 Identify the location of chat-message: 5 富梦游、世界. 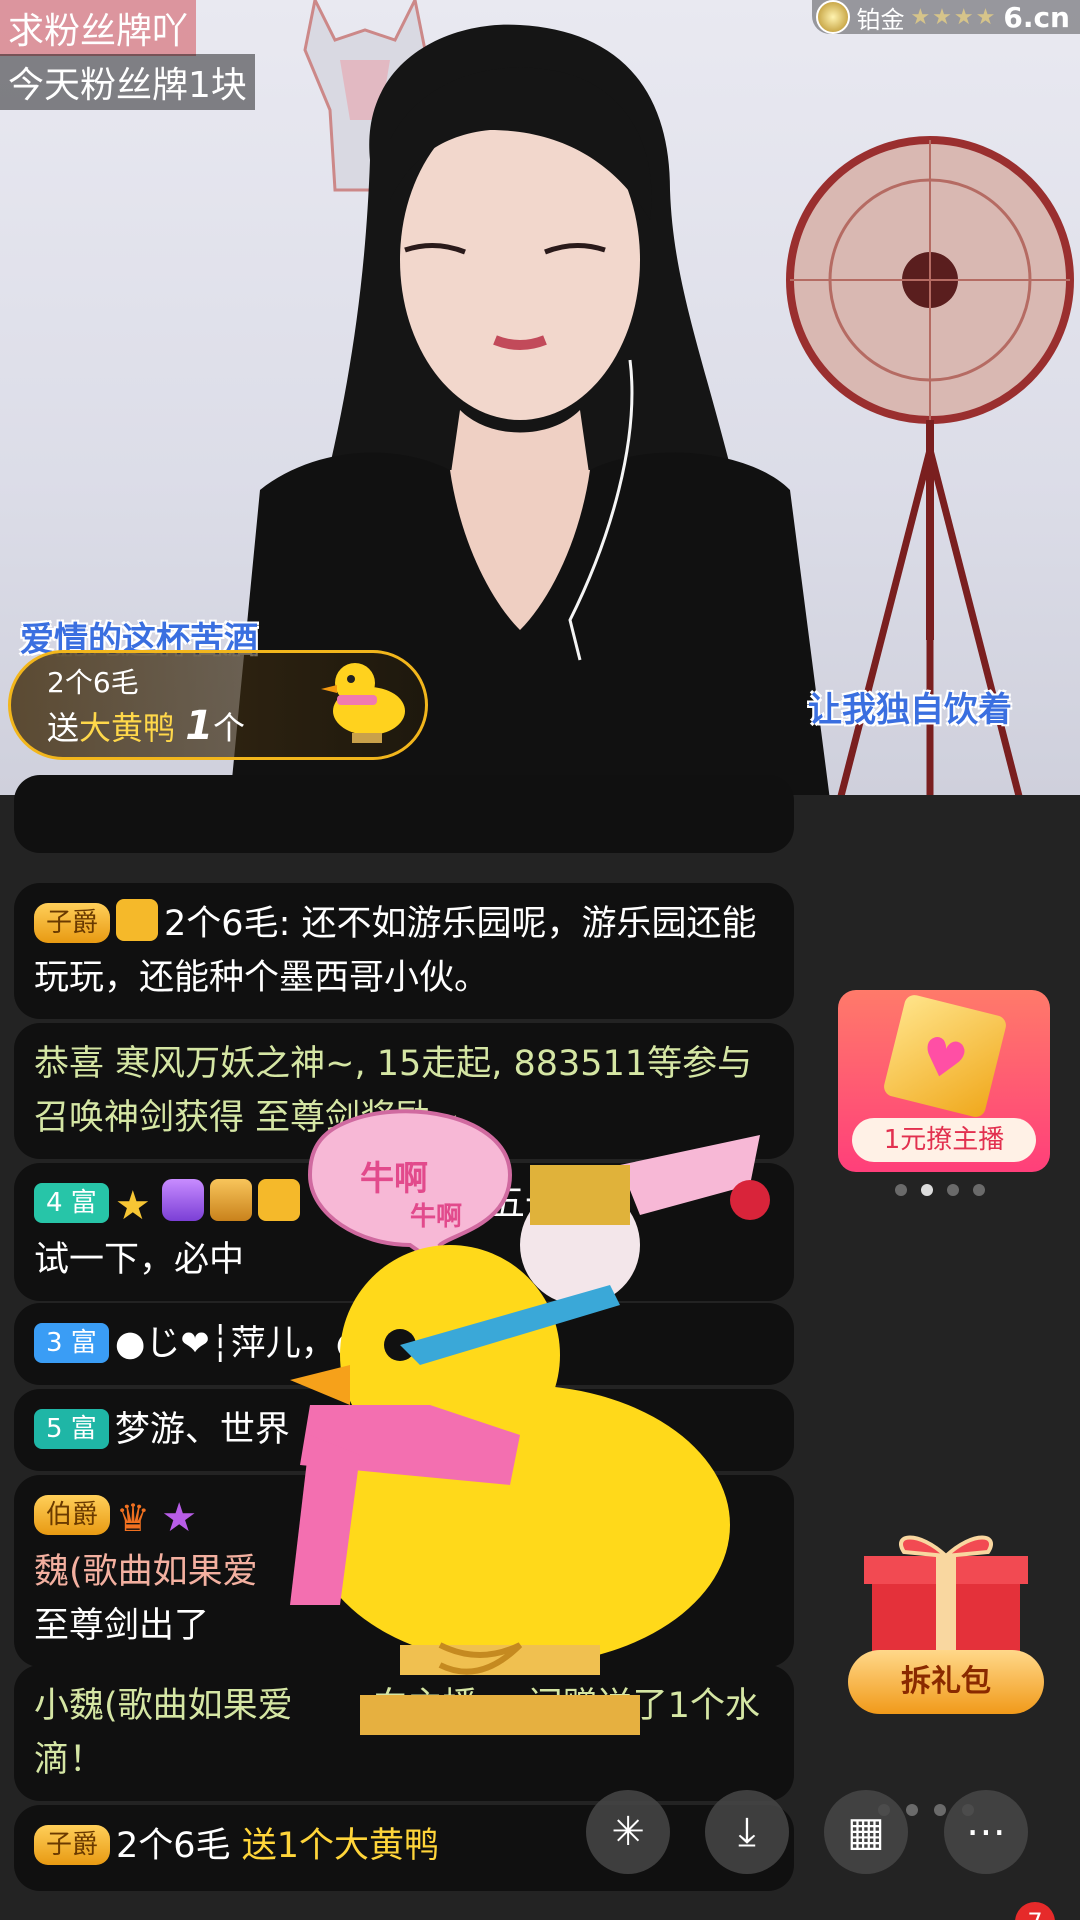
(404, 1430).